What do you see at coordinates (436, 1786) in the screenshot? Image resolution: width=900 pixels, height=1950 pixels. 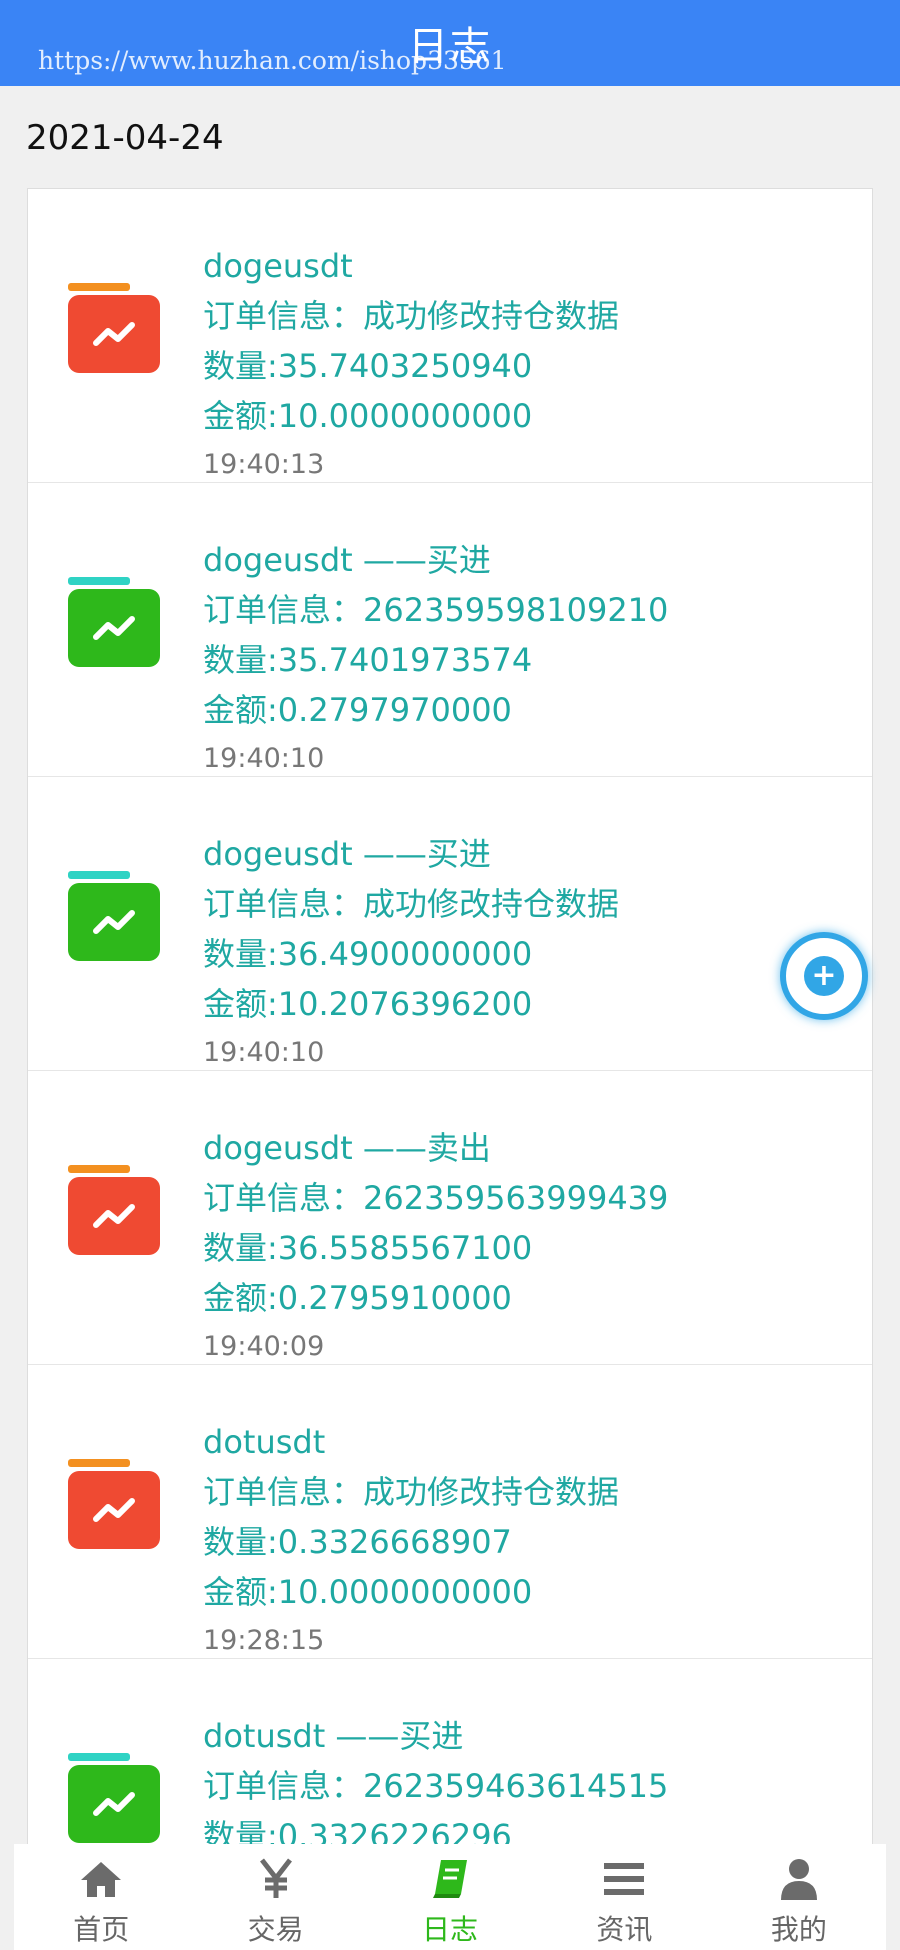 I see `entry-order-info: 订单信息：262359463614515` at bounding box center [436, 1786].